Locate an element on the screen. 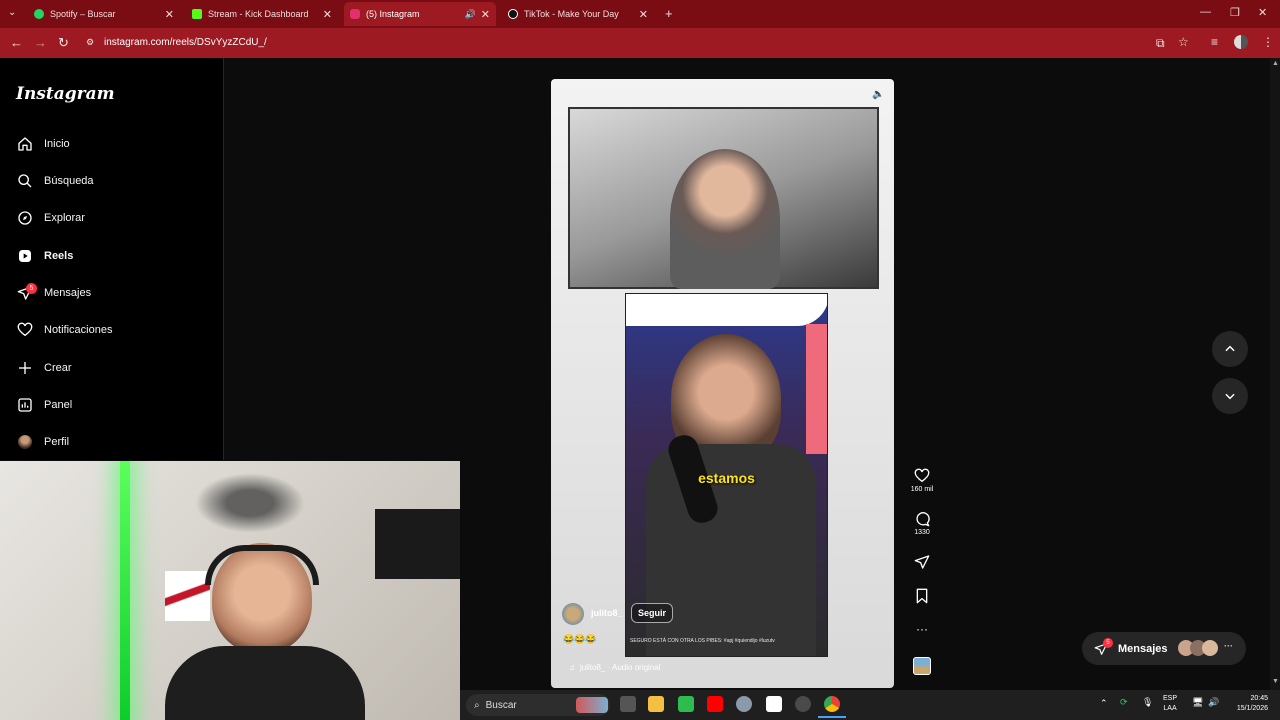  restore-icon: ❐ is located at coordinates (1235, 12).